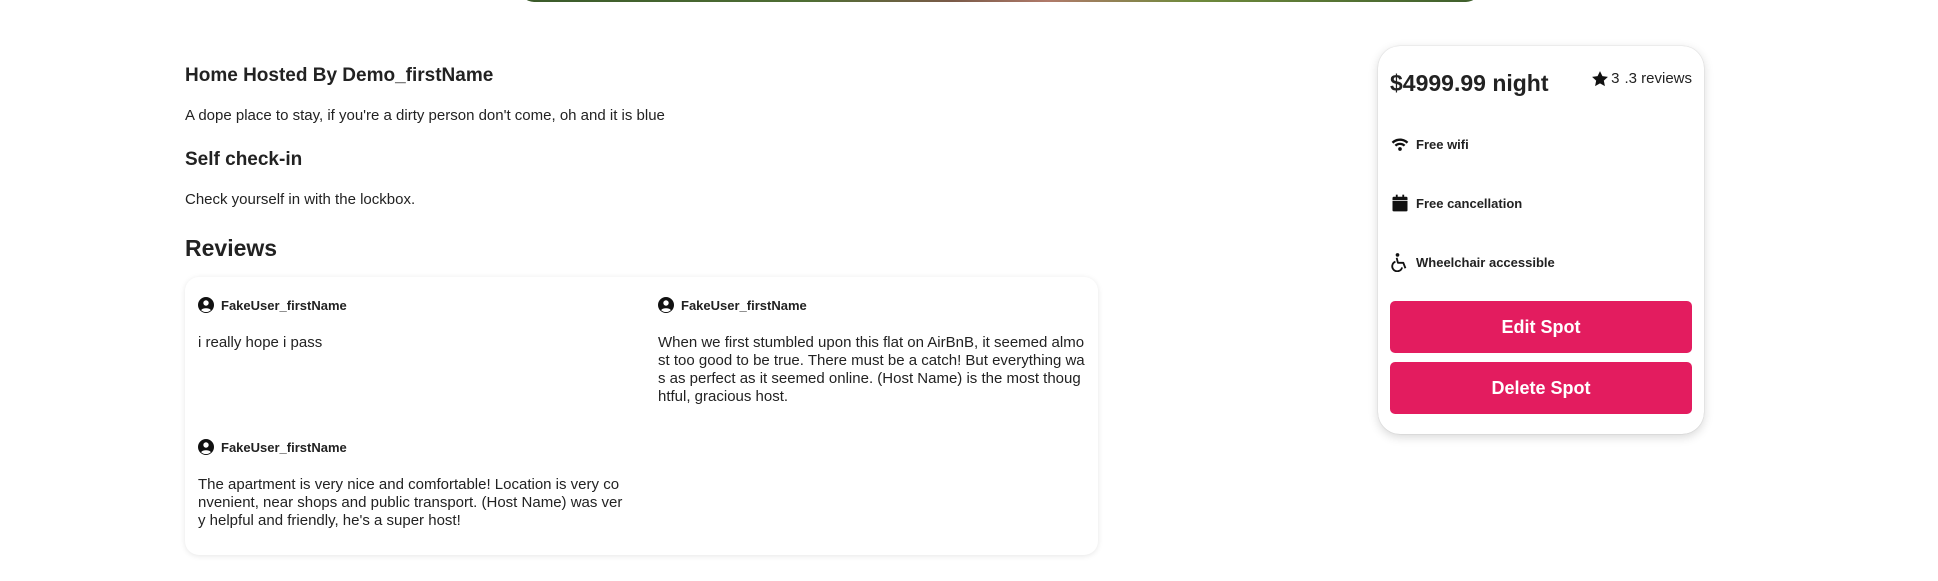 The image size is (1938, 581). I want to click on amenity-wifi: Free wifi, so click(1541, 144).